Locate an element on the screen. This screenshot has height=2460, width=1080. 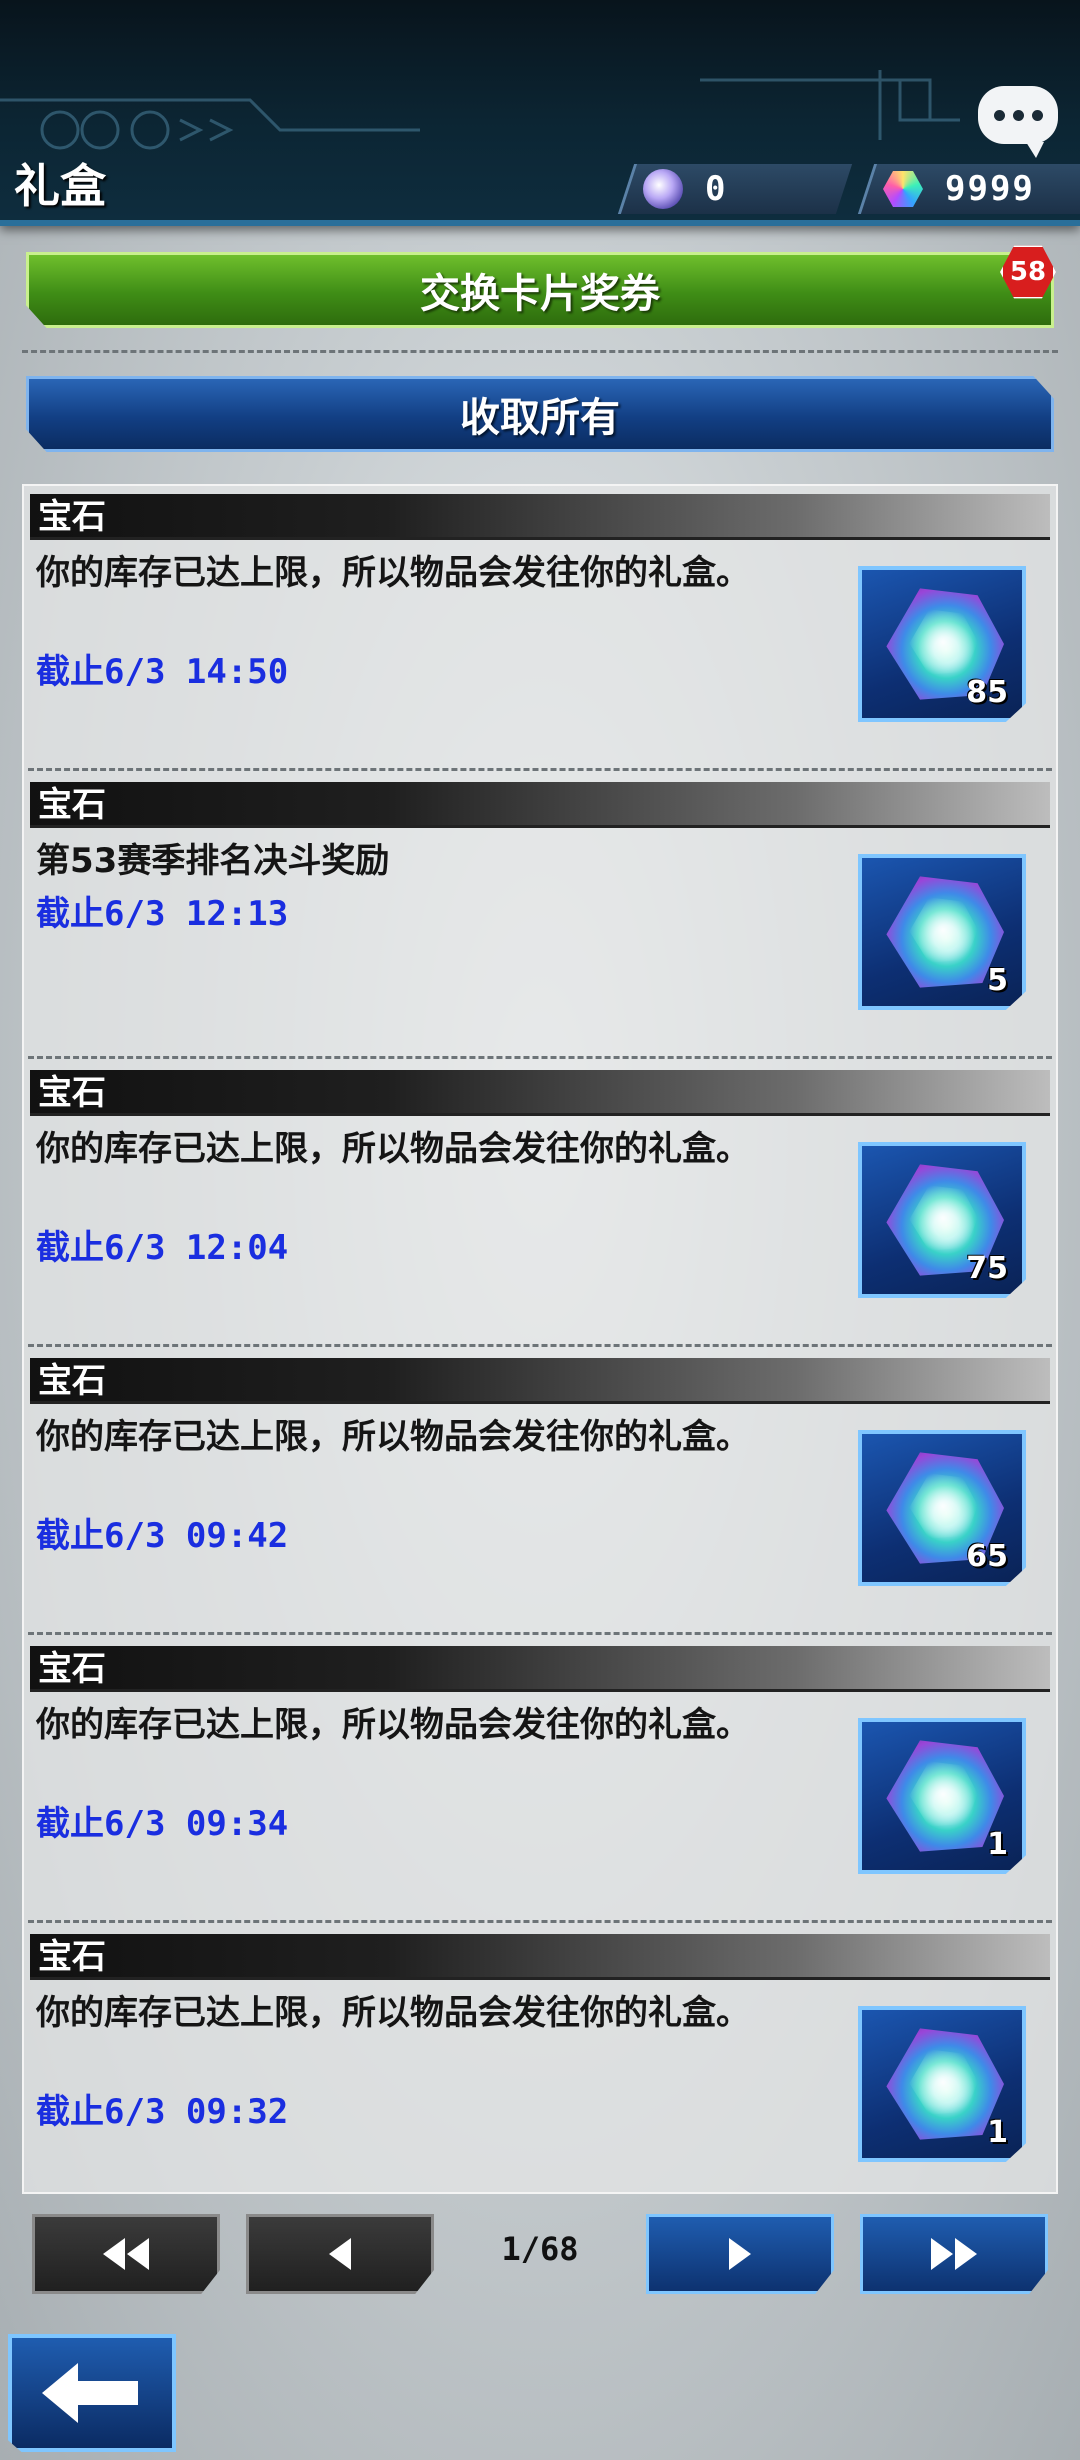
orb-currency-counter: 0 is located at coordinates (735, 189).